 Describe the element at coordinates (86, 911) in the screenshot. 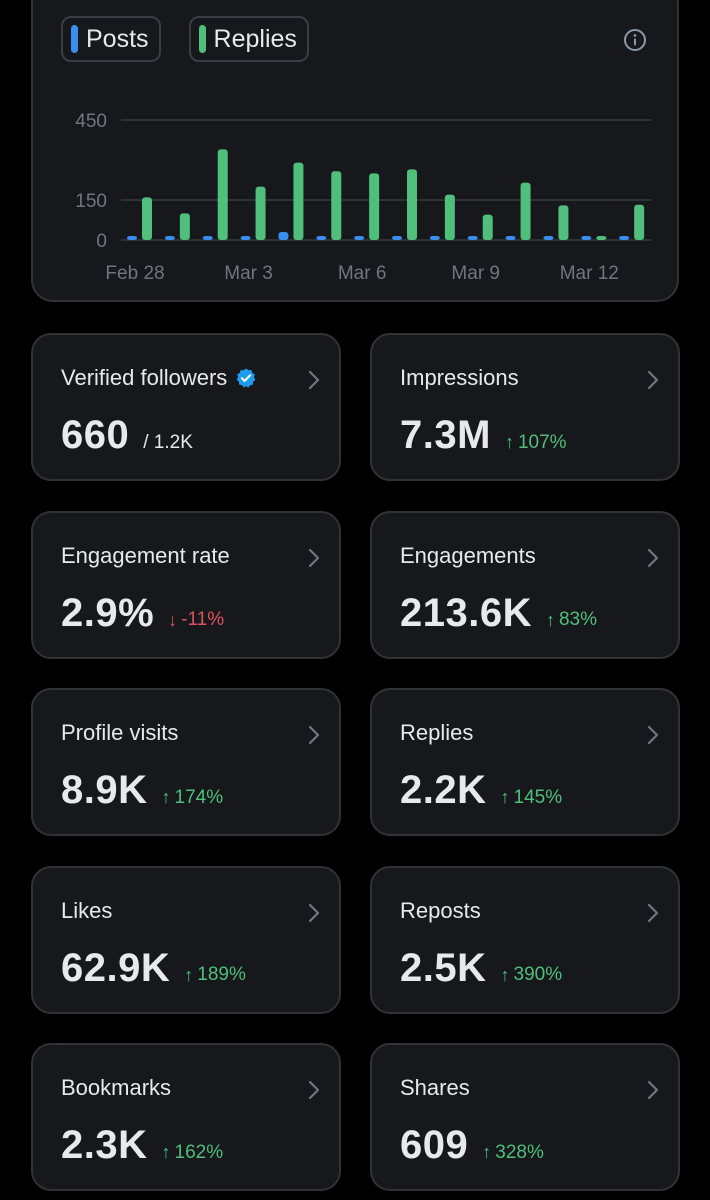

I see `likes-title-row: Likes` at that location.